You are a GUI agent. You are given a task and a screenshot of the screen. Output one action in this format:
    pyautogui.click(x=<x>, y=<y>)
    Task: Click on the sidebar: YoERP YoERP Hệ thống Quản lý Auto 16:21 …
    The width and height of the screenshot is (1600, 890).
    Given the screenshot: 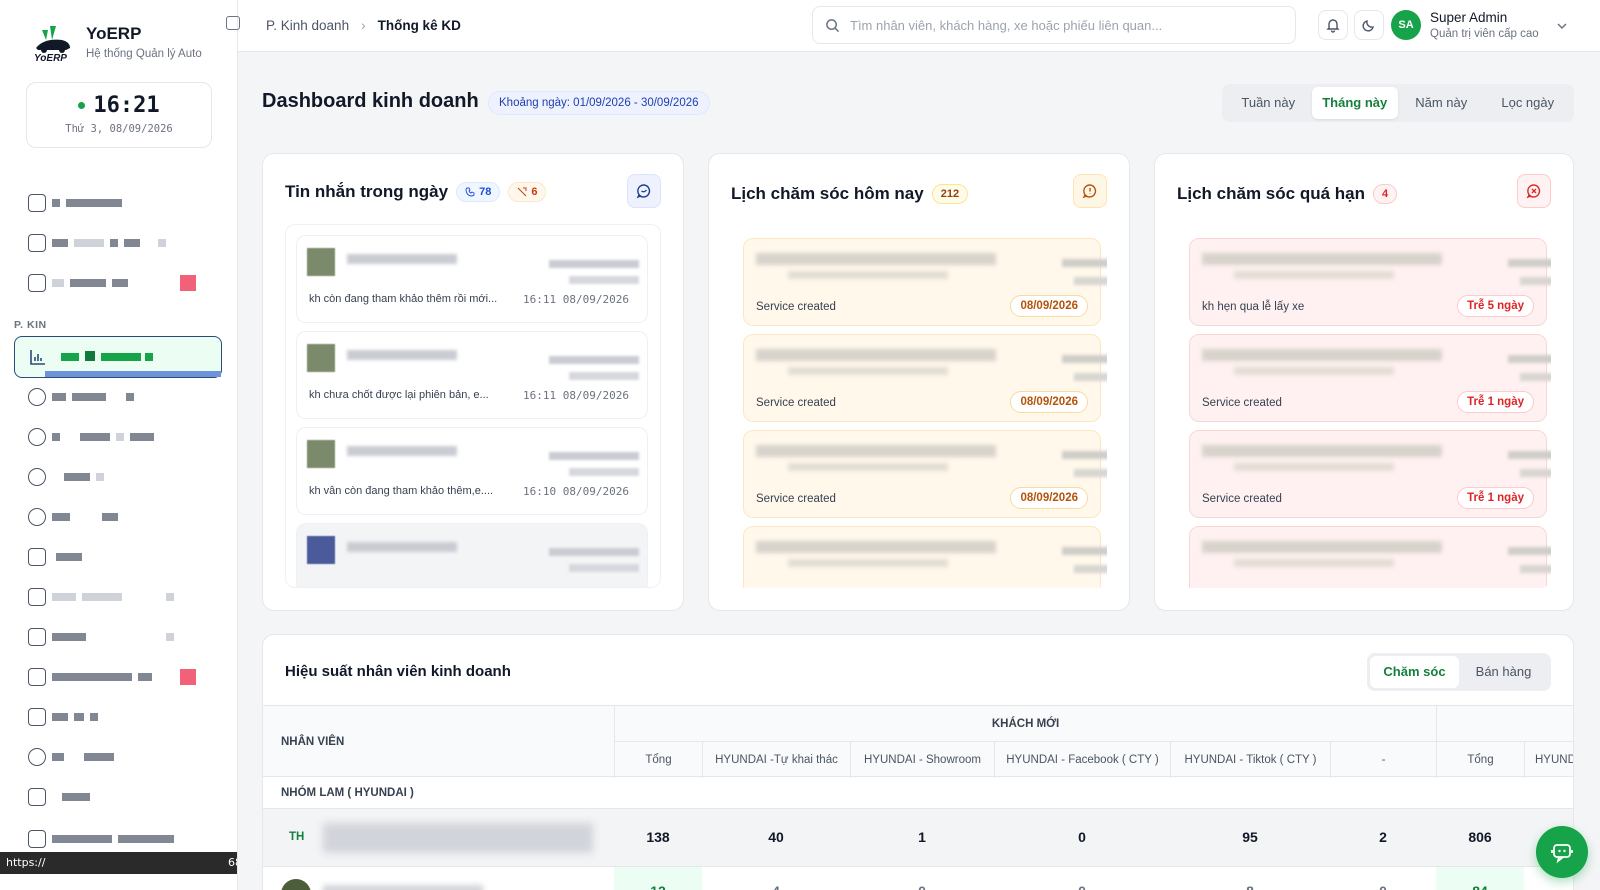 What is the action you would take?
    pyautogui.click(x=119, y=445)
    